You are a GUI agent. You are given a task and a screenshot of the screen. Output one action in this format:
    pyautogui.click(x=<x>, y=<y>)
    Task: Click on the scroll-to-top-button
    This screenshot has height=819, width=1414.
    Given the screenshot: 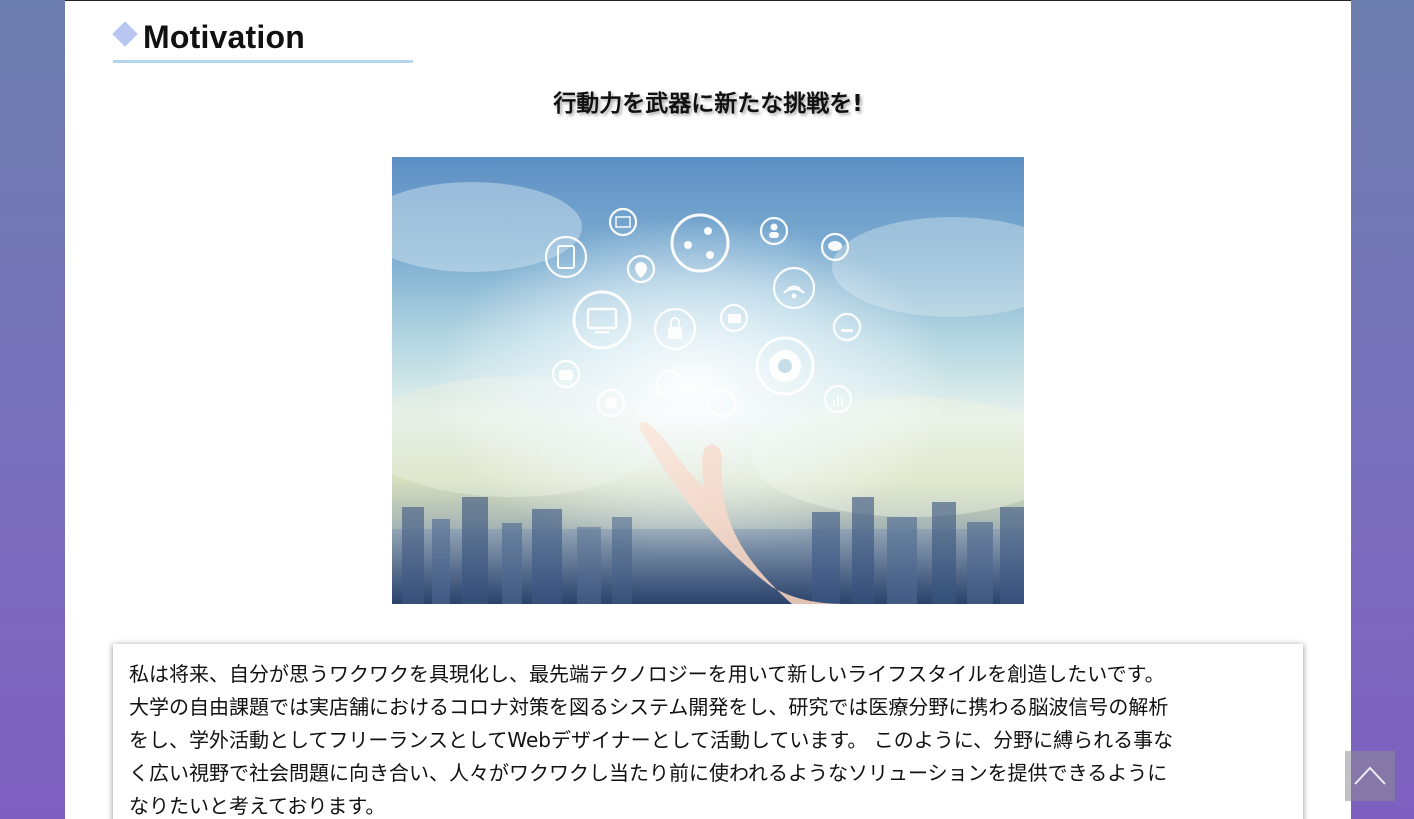 What is the action you would take?
    pyautogui.click(x=1370, y=776)
    